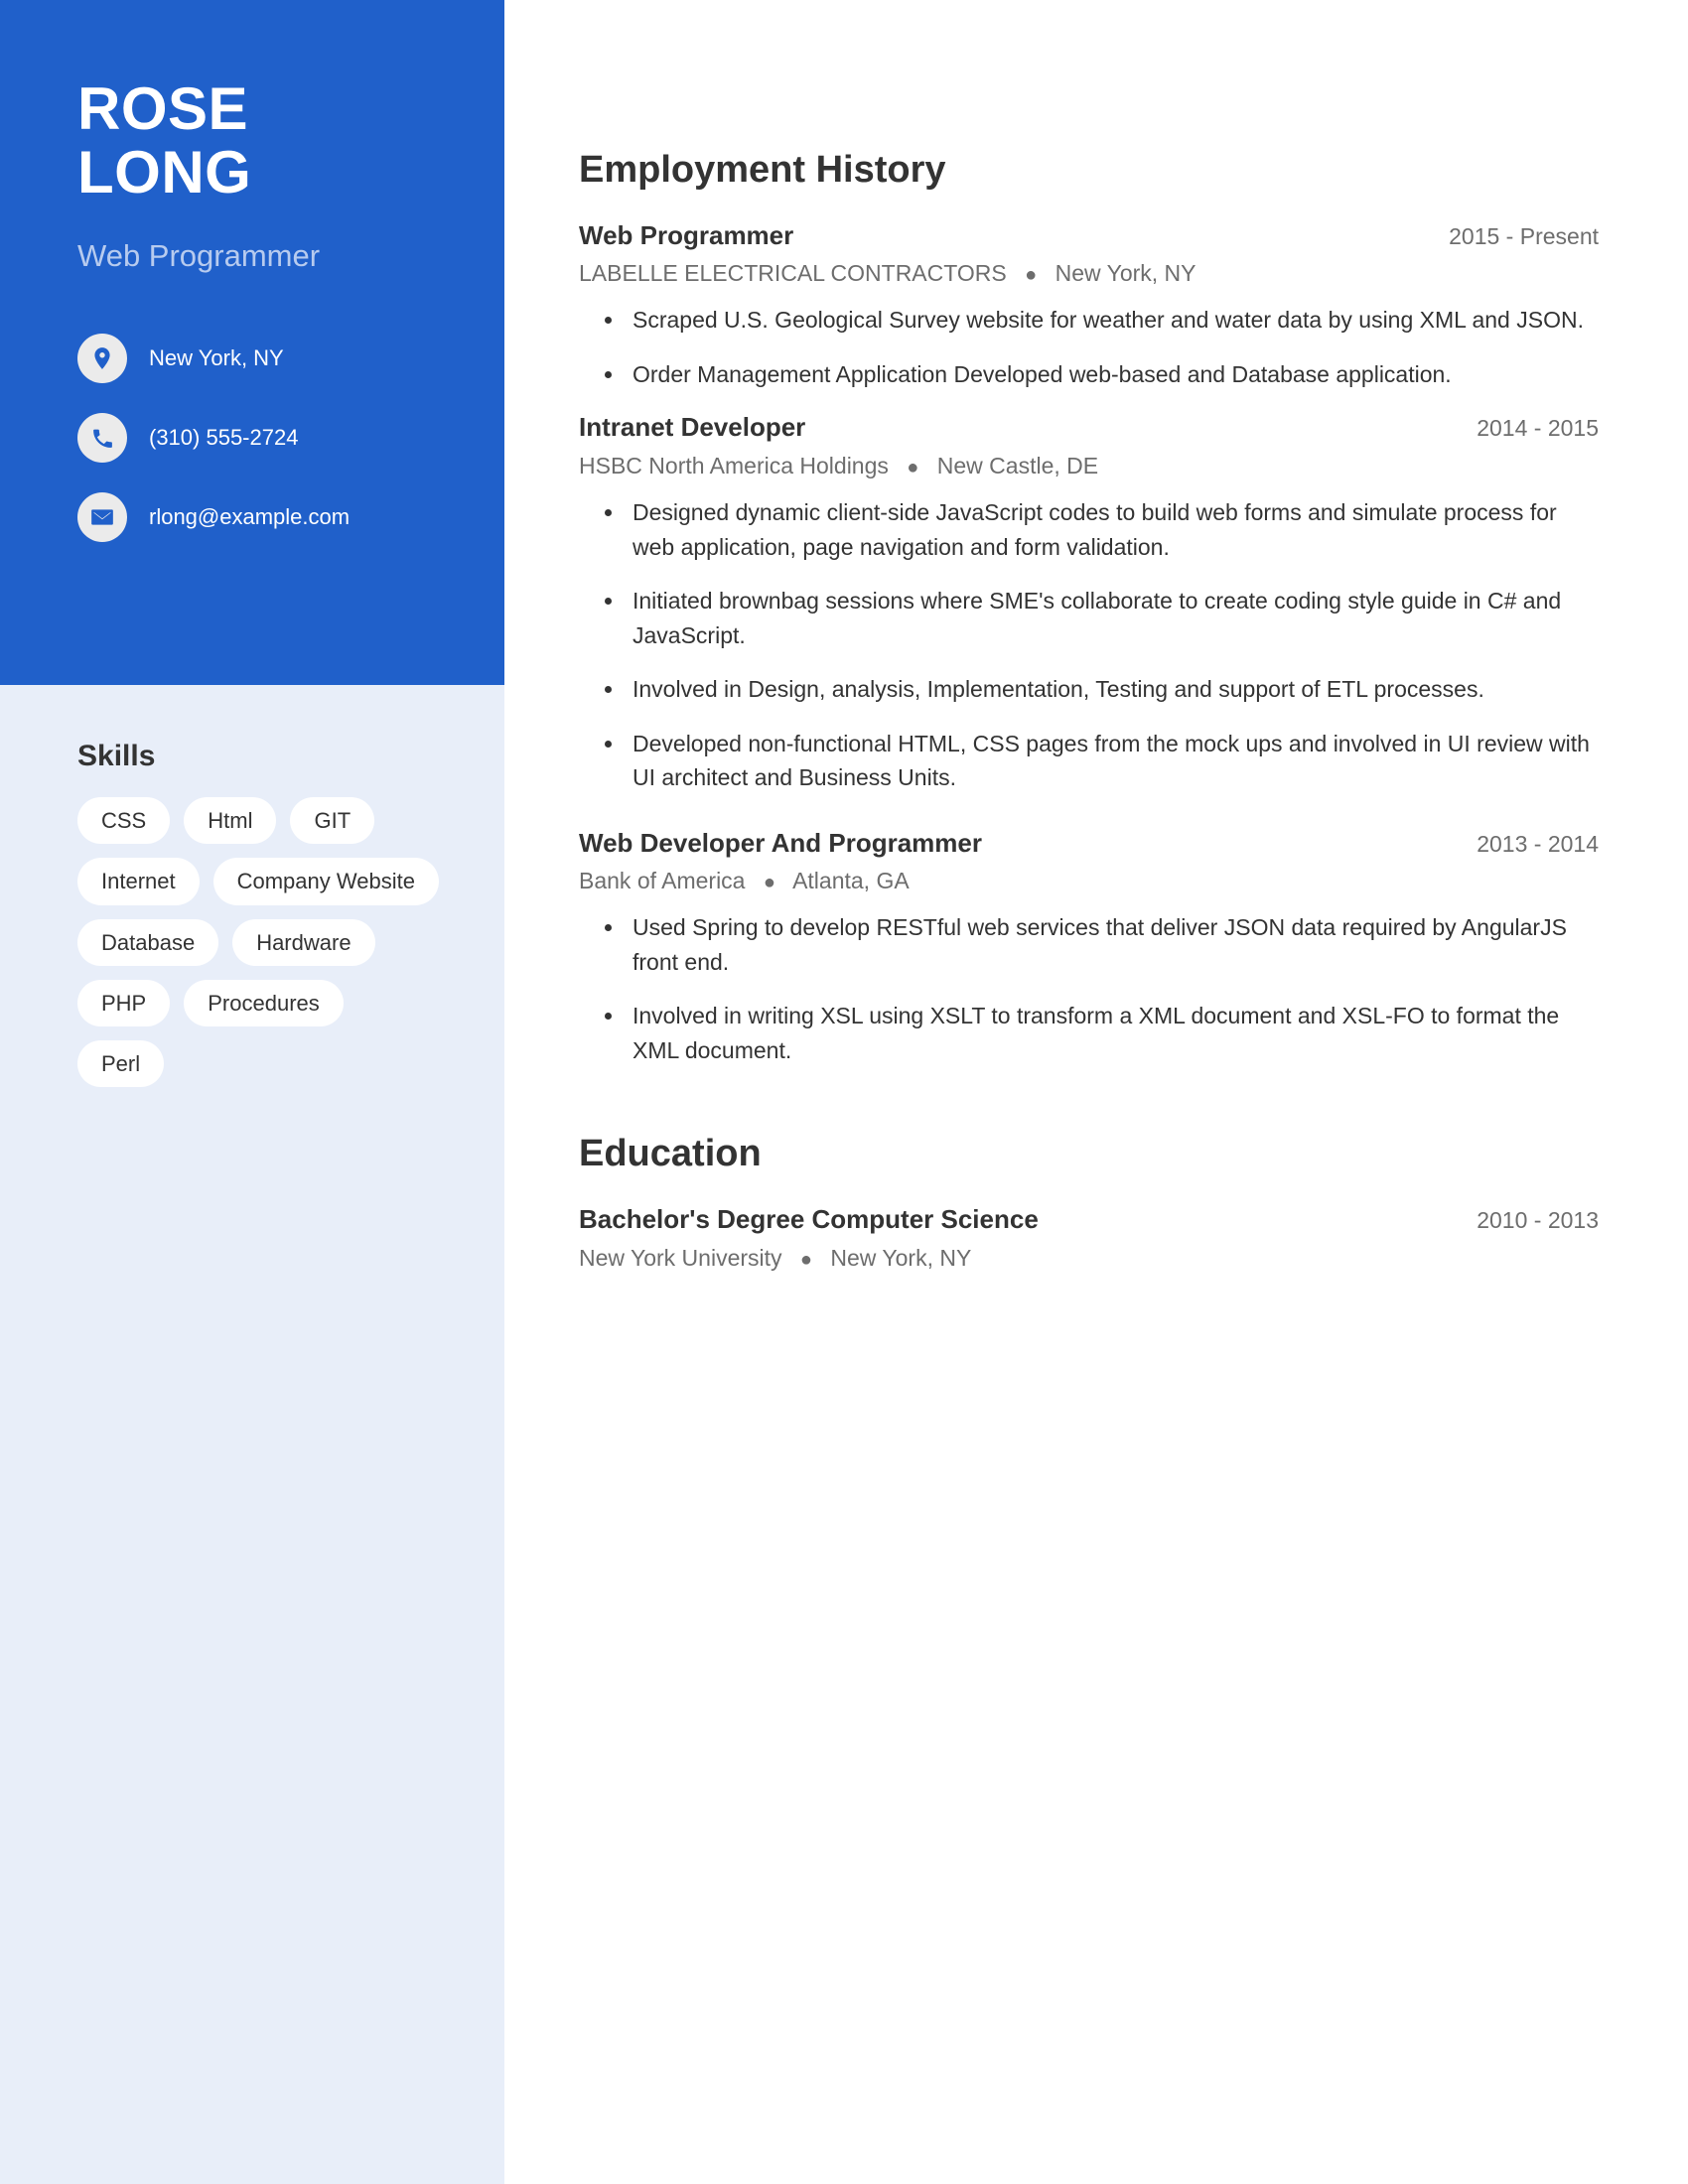 The width and height of the screenshot is (1688, 2184). Describe the element at coordinates (734, 466) in the screenshot. I see `entry-company: HSBC North America Holdings` at that location.